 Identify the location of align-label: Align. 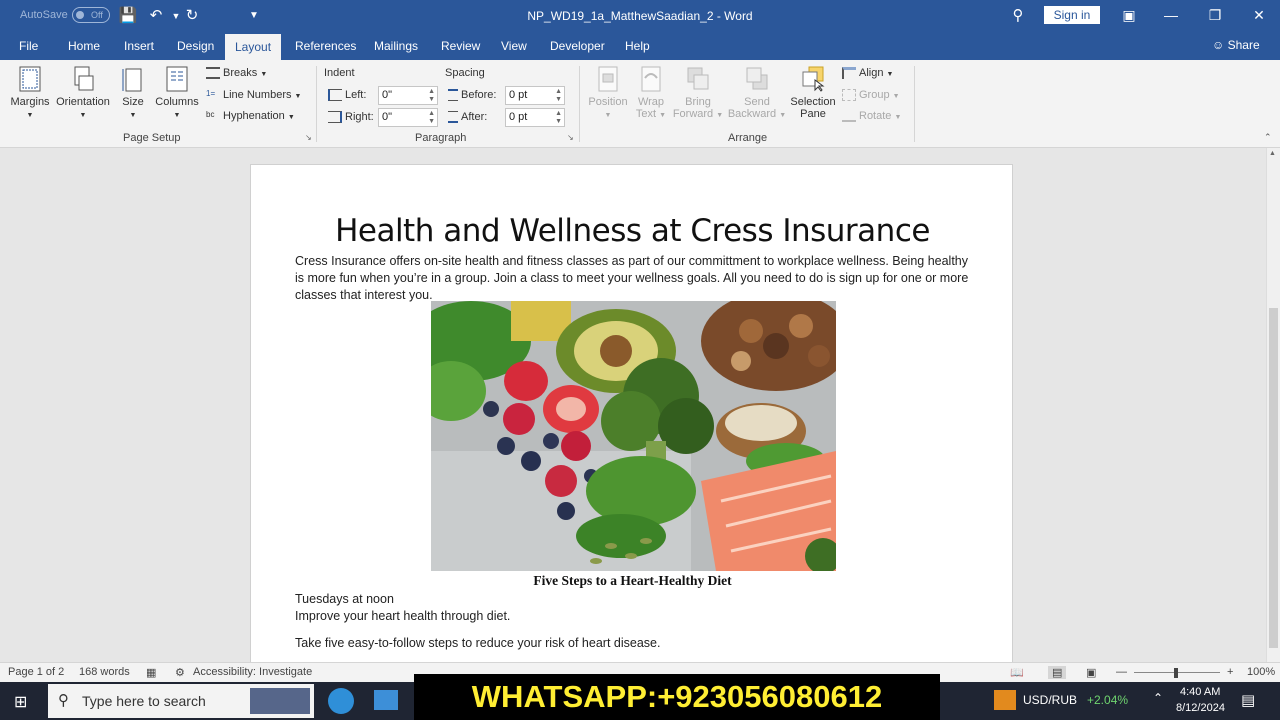
(871, 73).